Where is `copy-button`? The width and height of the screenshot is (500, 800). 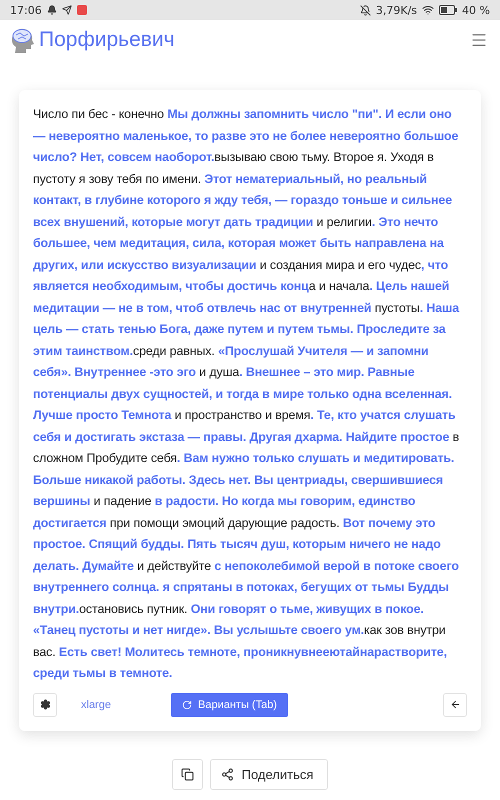 copy-button is located at coordinates (187, 774).